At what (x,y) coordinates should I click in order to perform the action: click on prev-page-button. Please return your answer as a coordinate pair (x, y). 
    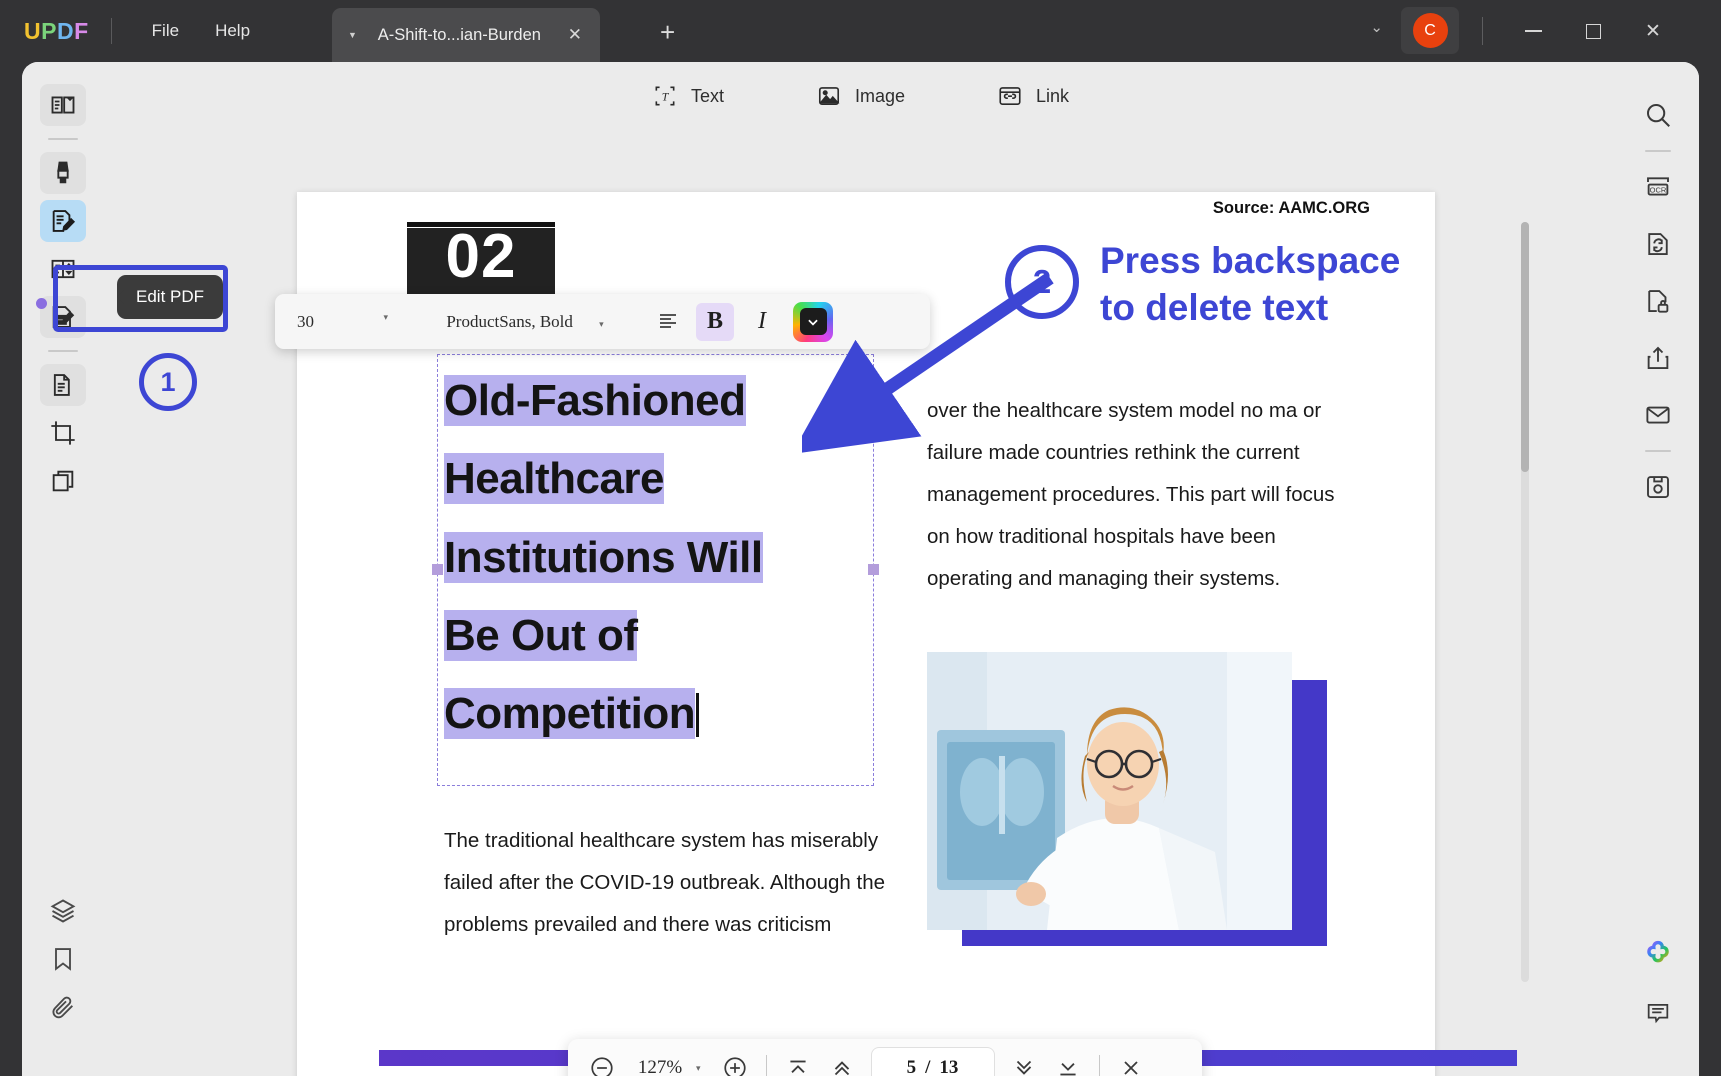
    Looking at the image, I should click on (842, 1061).